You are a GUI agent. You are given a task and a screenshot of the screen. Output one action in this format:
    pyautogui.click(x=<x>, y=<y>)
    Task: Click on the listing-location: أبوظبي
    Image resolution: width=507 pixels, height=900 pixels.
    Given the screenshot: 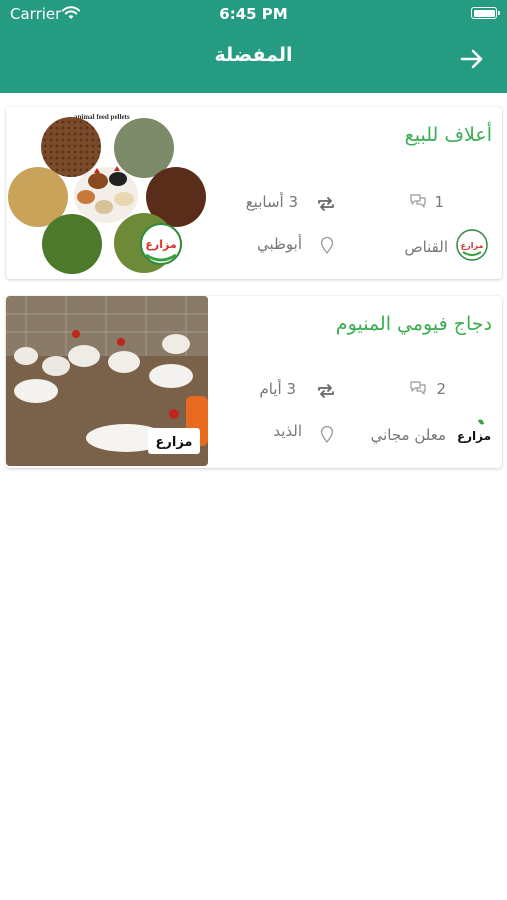 What is the action you would take?
    pyautogui.click(x=279, y=244)
    